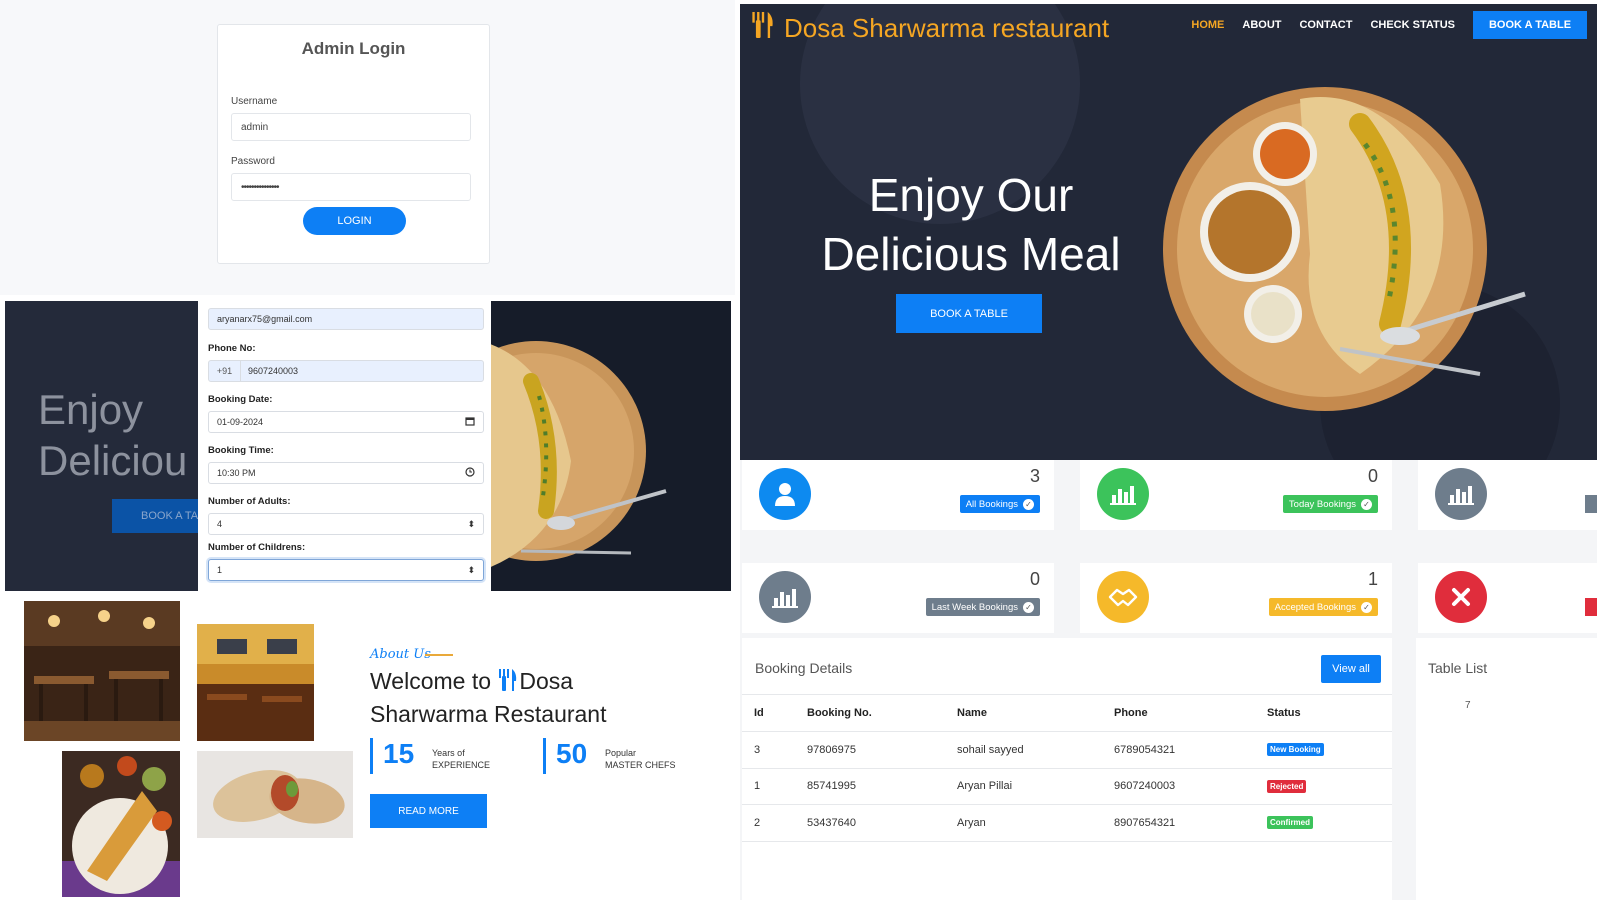 The image size is (1600, 900). Describe the element at coordinates (1067, 823) in the screenshot. I see `table-row: 2 53437640 Aryan 8907654321 Confirmed` at that location.